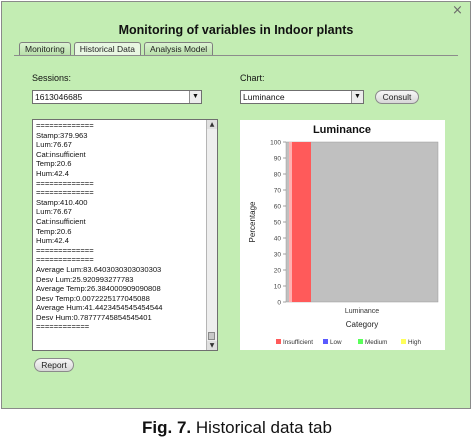  I want to click on sessions-label: Sessions:, so click(52, 78).